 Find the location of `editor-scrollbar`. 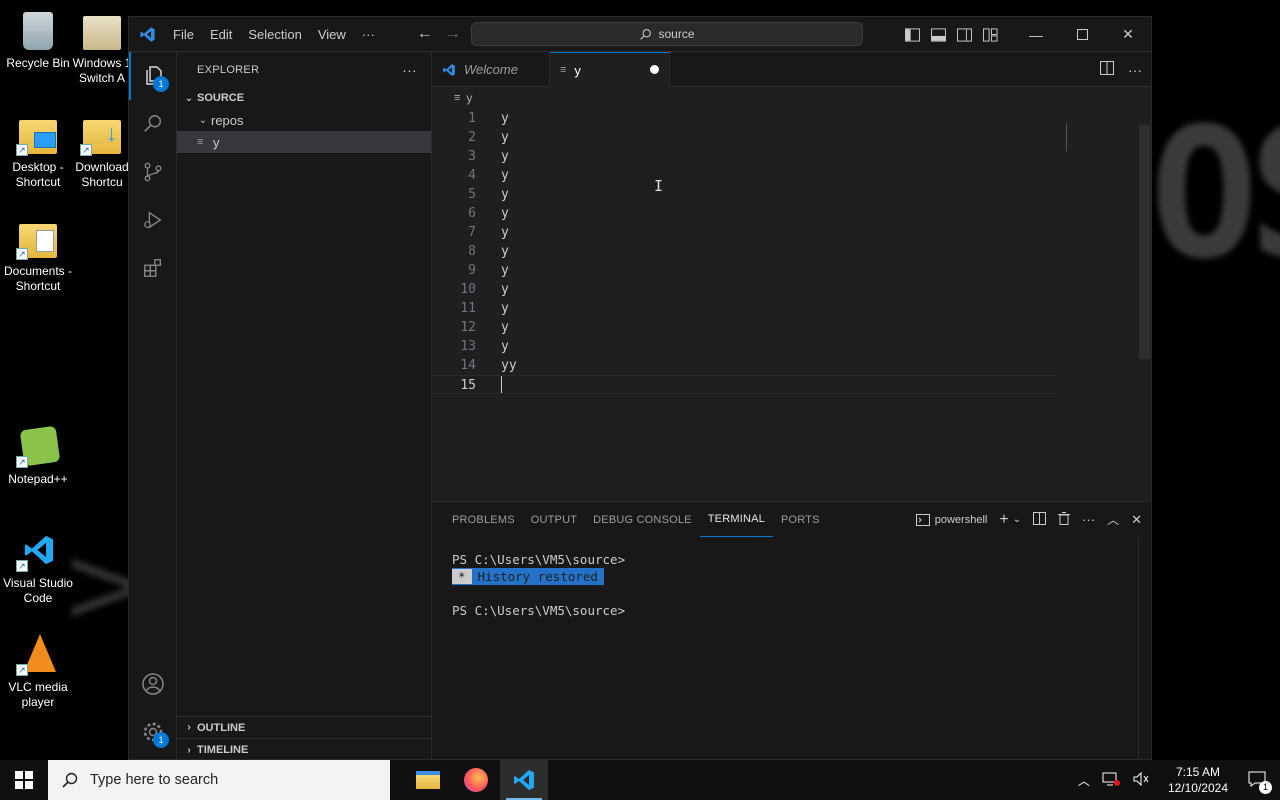

editor-scrollbar is located at coordinates (1144, 305).